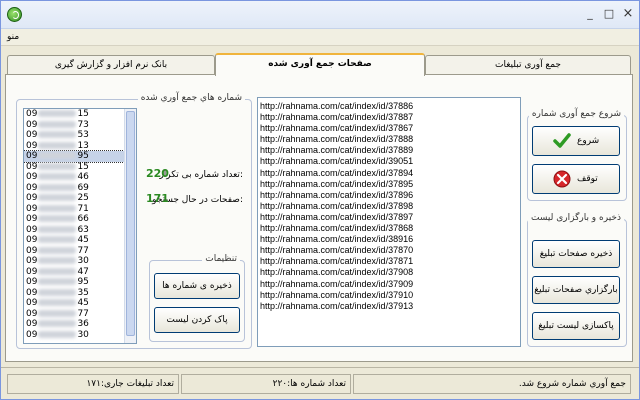 Image resolution: width=640 pixels, height=400 pixels. What do you see at coordinates (389, 261) in the screenshot?
I see `url-list-item: http://rahnama.com/cat/index/id/37871` at bounding box center [389, 261].